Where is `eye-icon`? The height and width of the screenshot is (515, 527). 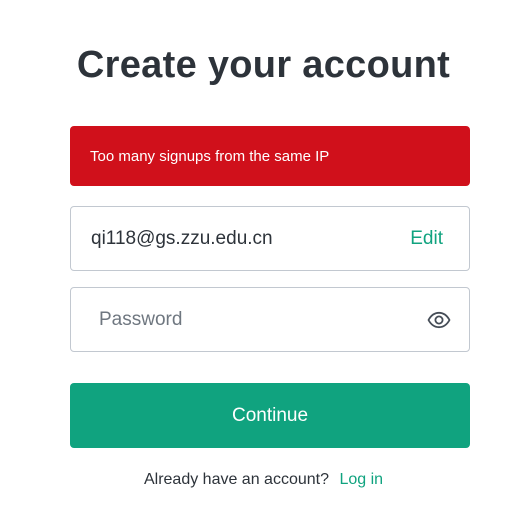
eye-icon is located at coordinates (439, 319).